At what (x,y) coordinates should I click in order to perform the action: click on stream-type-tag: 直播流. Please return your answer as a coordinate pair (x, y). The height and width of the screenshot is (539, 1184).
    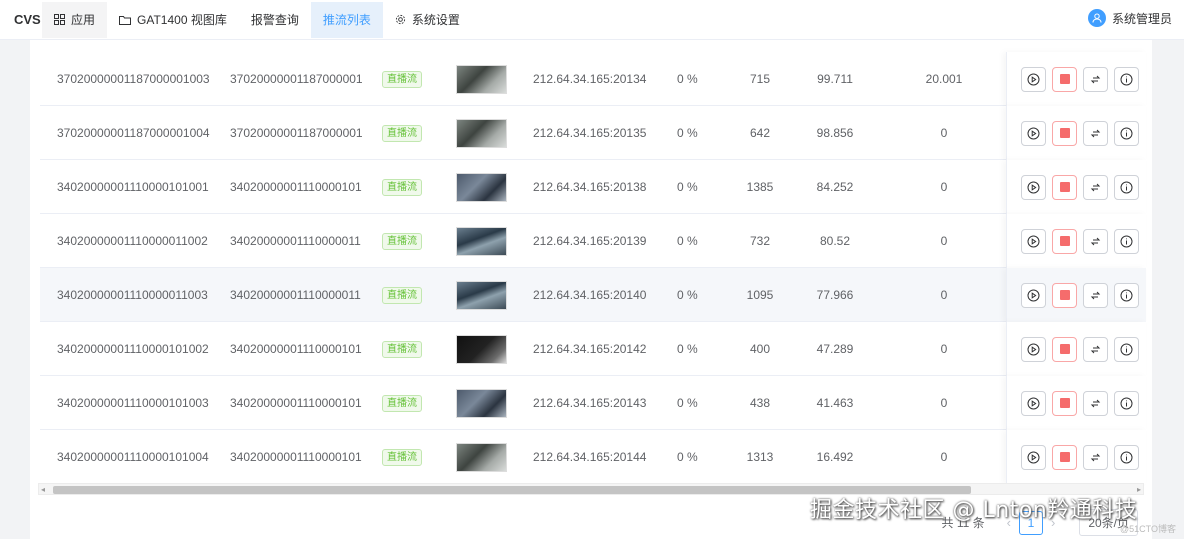
    Looking at the image, I should click on (402, 133).